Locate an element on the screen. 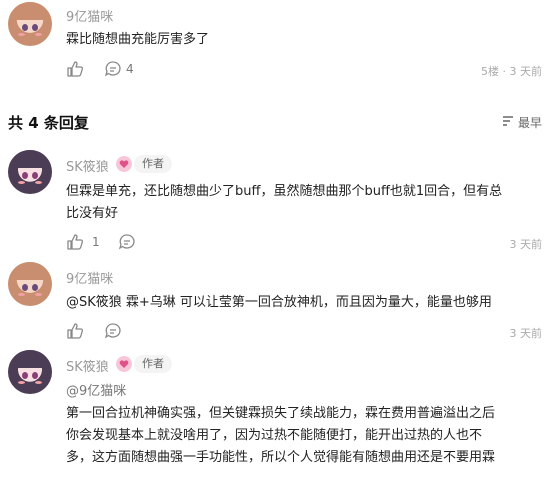 Image resolution: width=552 pixels, height=482 pixels. reply-text: 霖比随想曲充能厉害多了 is located at coordinates (138, 39).